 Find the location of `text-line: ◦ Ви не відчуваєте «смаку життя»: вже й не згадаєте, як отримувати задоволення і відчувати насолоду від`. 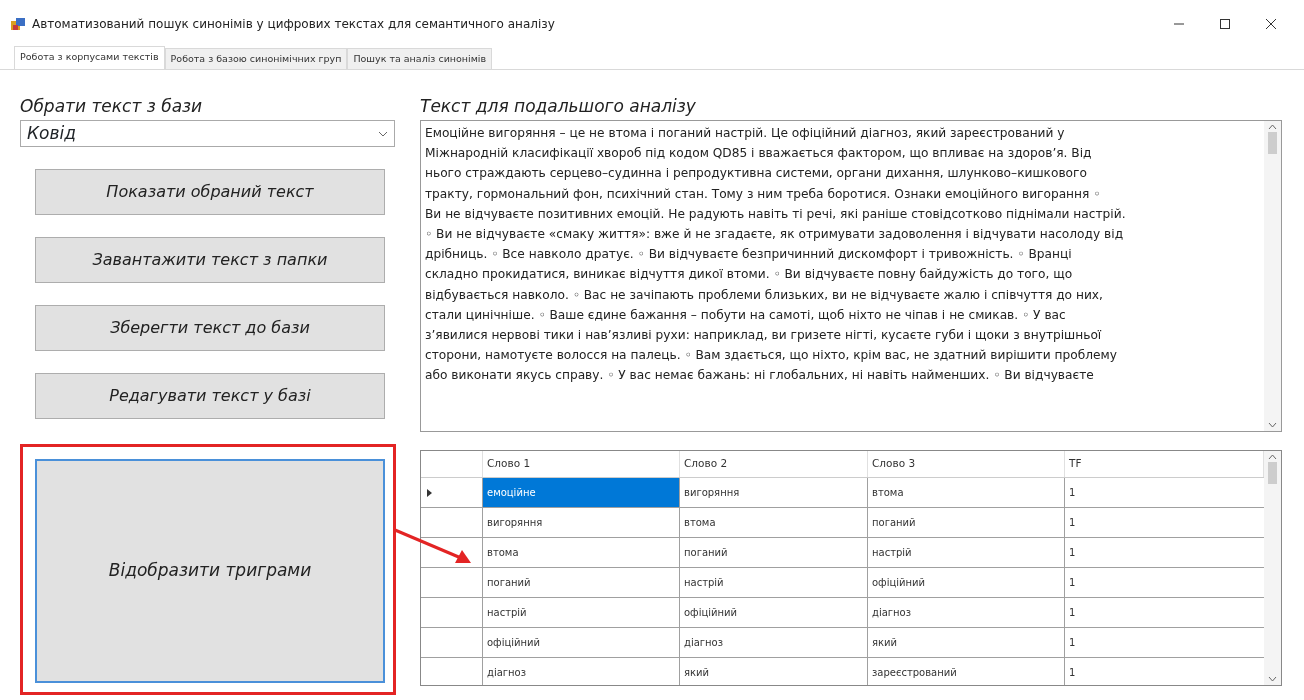

text-line: ◦ Ви не відчуваєте «смаку життя»: вже й не згадаєте, як отримувати задоволення і відчувати насолоду від is located at coordinates (775, 234).